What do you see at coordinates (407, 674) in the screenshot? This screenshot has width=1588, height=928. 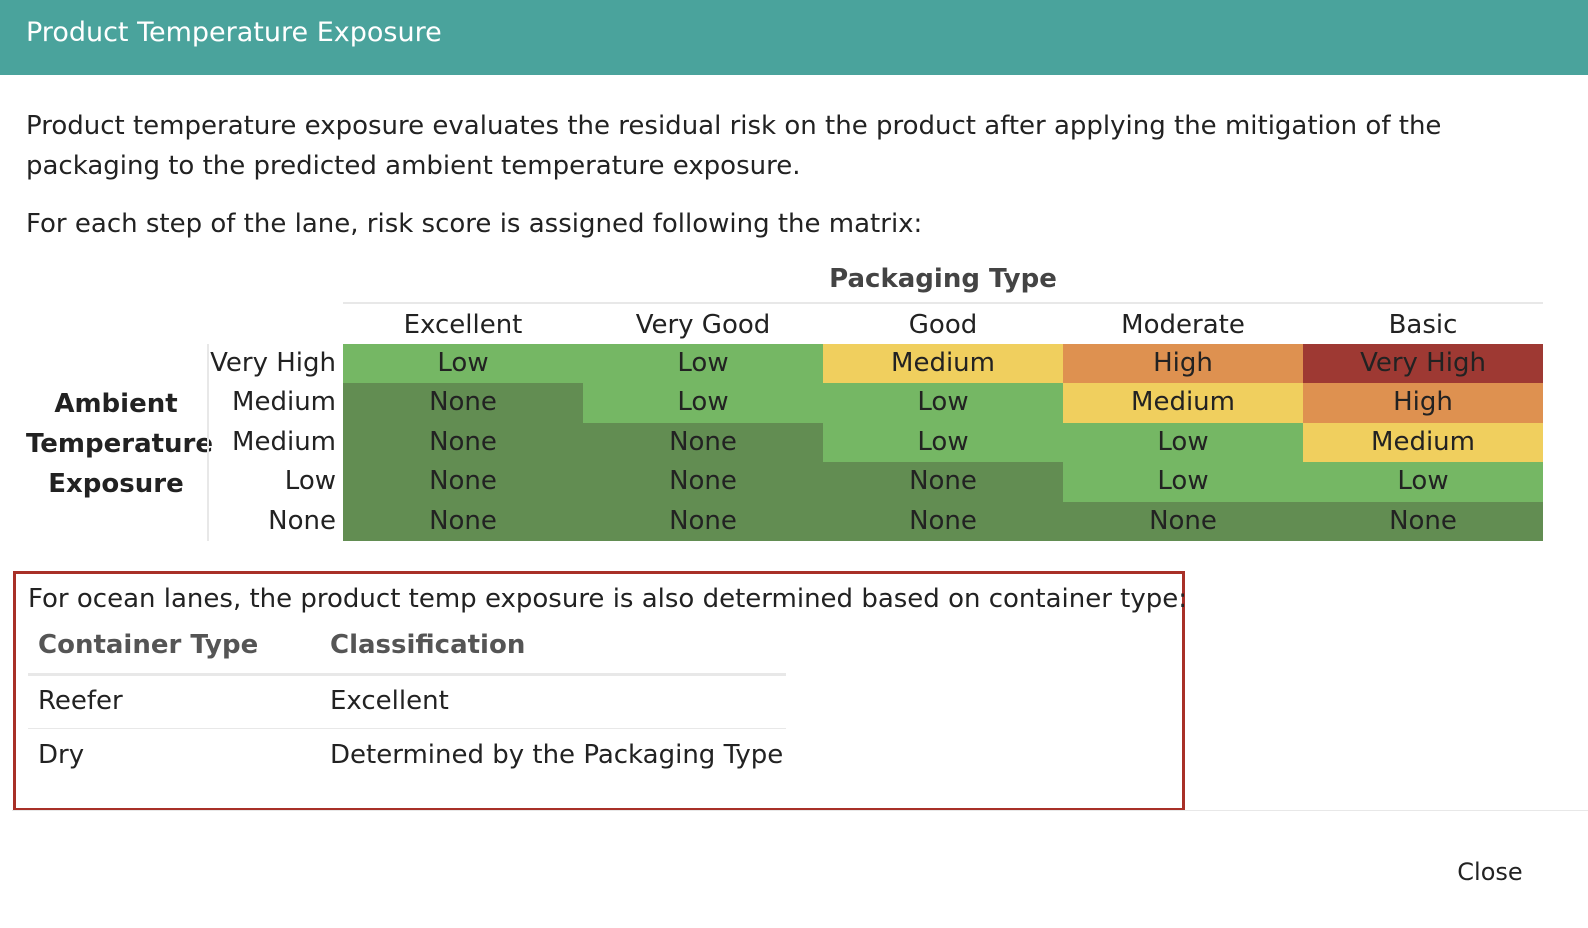 I see `table-header-divider` at bounding box center [407, 674].